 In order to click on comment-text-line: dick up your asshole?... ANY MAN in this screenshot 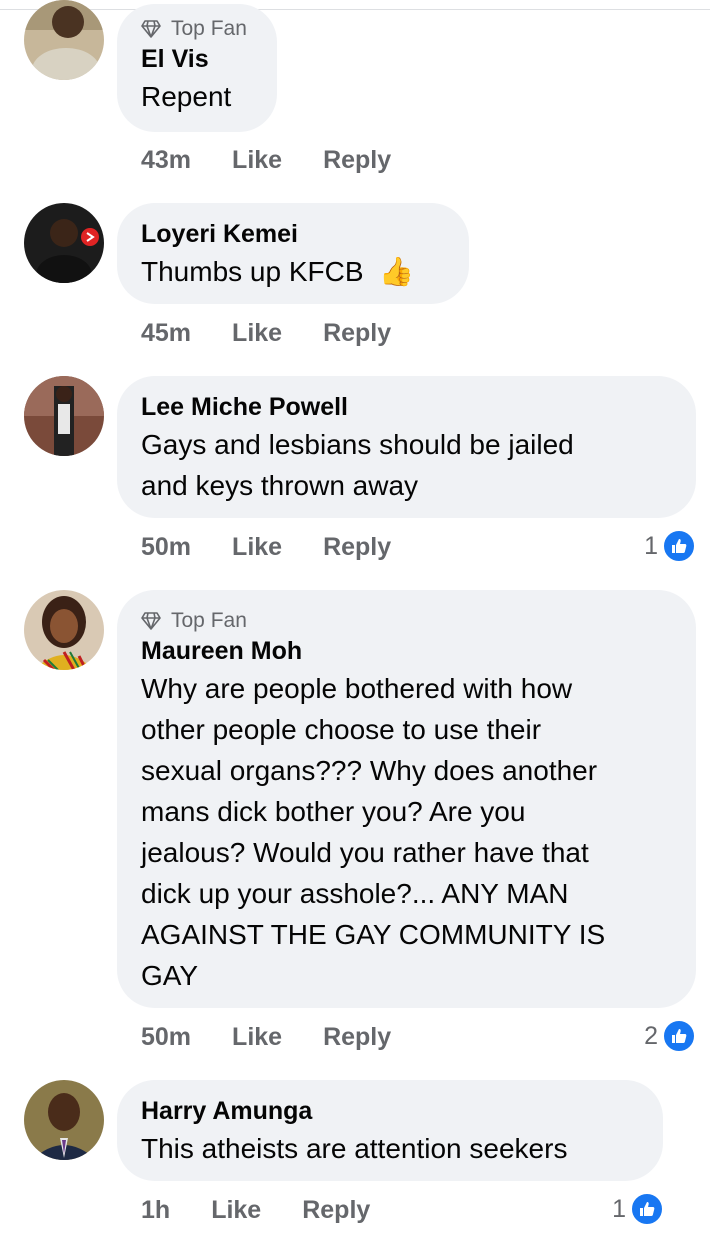, I will do `click(355, 893)`.